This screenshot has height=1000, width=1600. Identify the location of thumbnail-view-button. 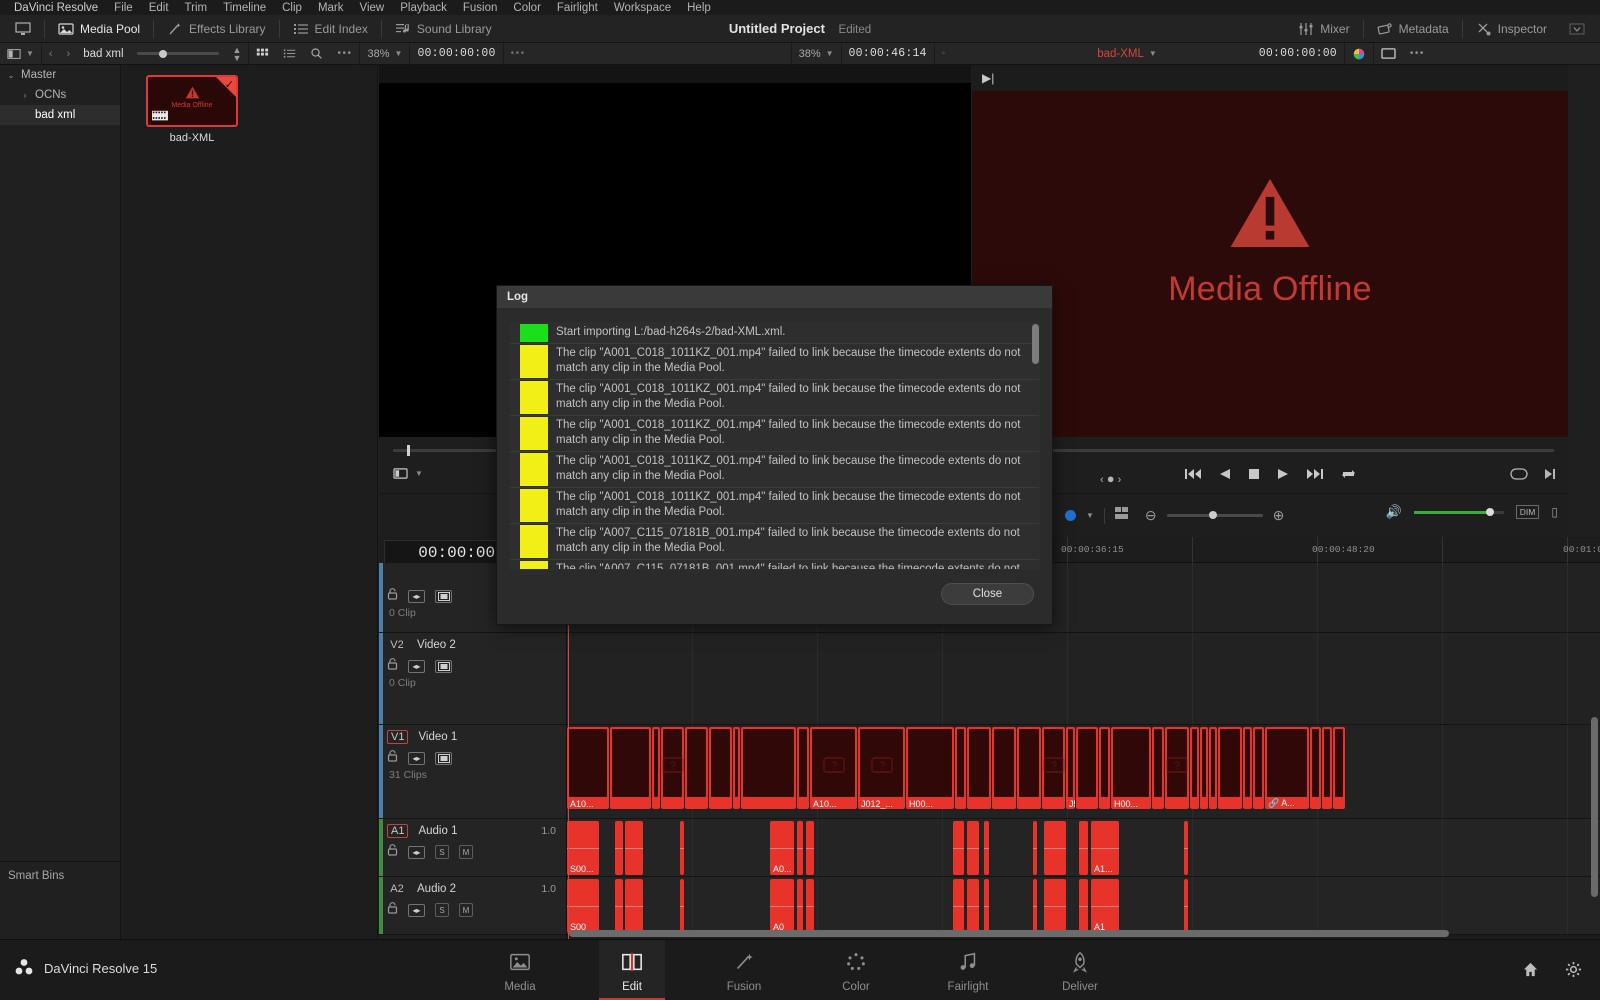
(262, 54).